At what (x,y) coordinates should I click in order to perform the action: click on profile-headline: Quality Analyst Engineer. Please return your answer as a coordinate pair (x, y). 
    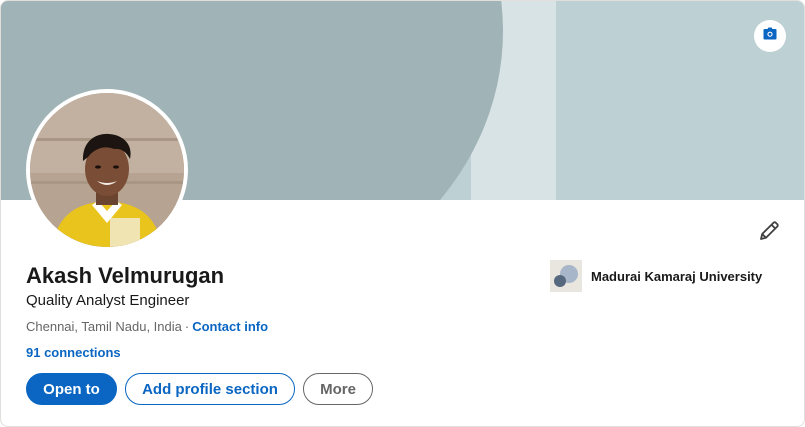
    Looking at the image, I should click on (108, 300).